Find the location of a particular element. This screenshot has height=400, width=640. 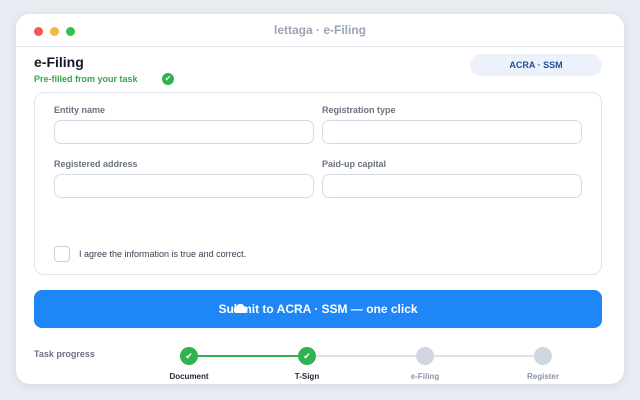

submit-button: Submit to ACRA · SSM — one click is located at coordinates (318, 309).